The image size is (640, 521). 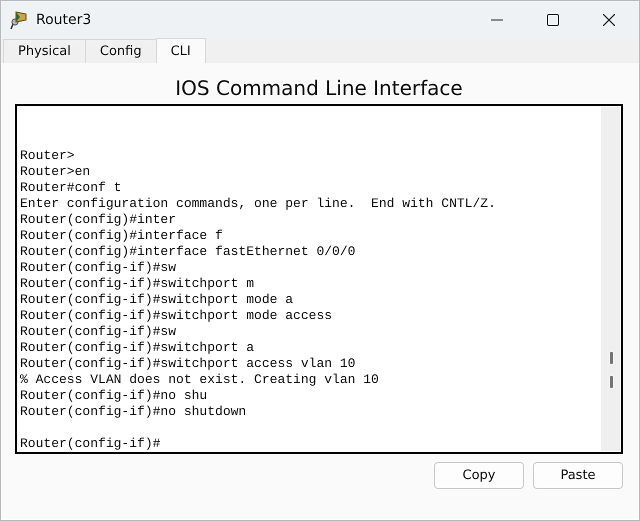 I want to click on terminal-line: Enter configuration commands, one per line. End with CNTL/Z., so click(x=258, y=203).